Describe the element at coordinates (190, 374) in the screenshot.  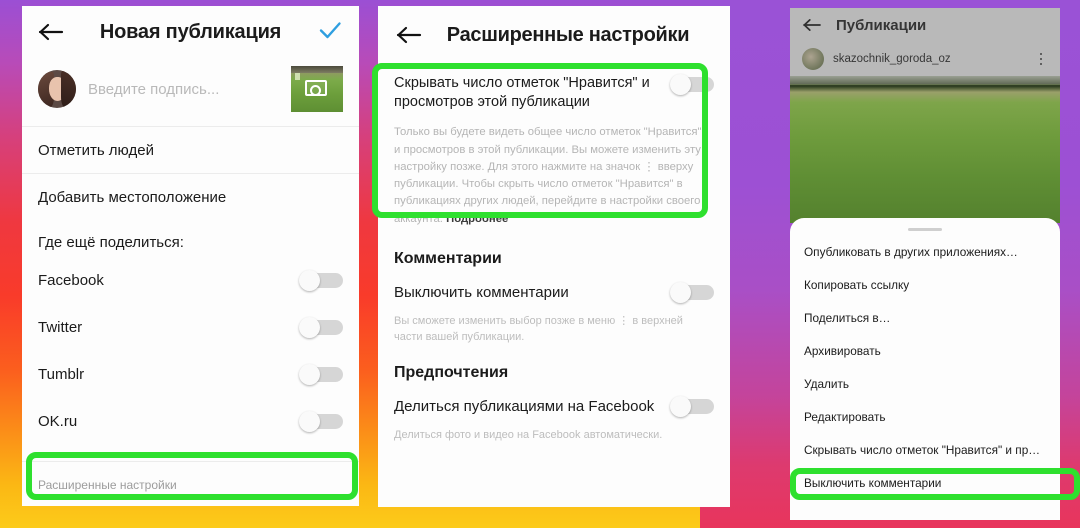
I see `share-row-tumblr: Tumblr` at that location.